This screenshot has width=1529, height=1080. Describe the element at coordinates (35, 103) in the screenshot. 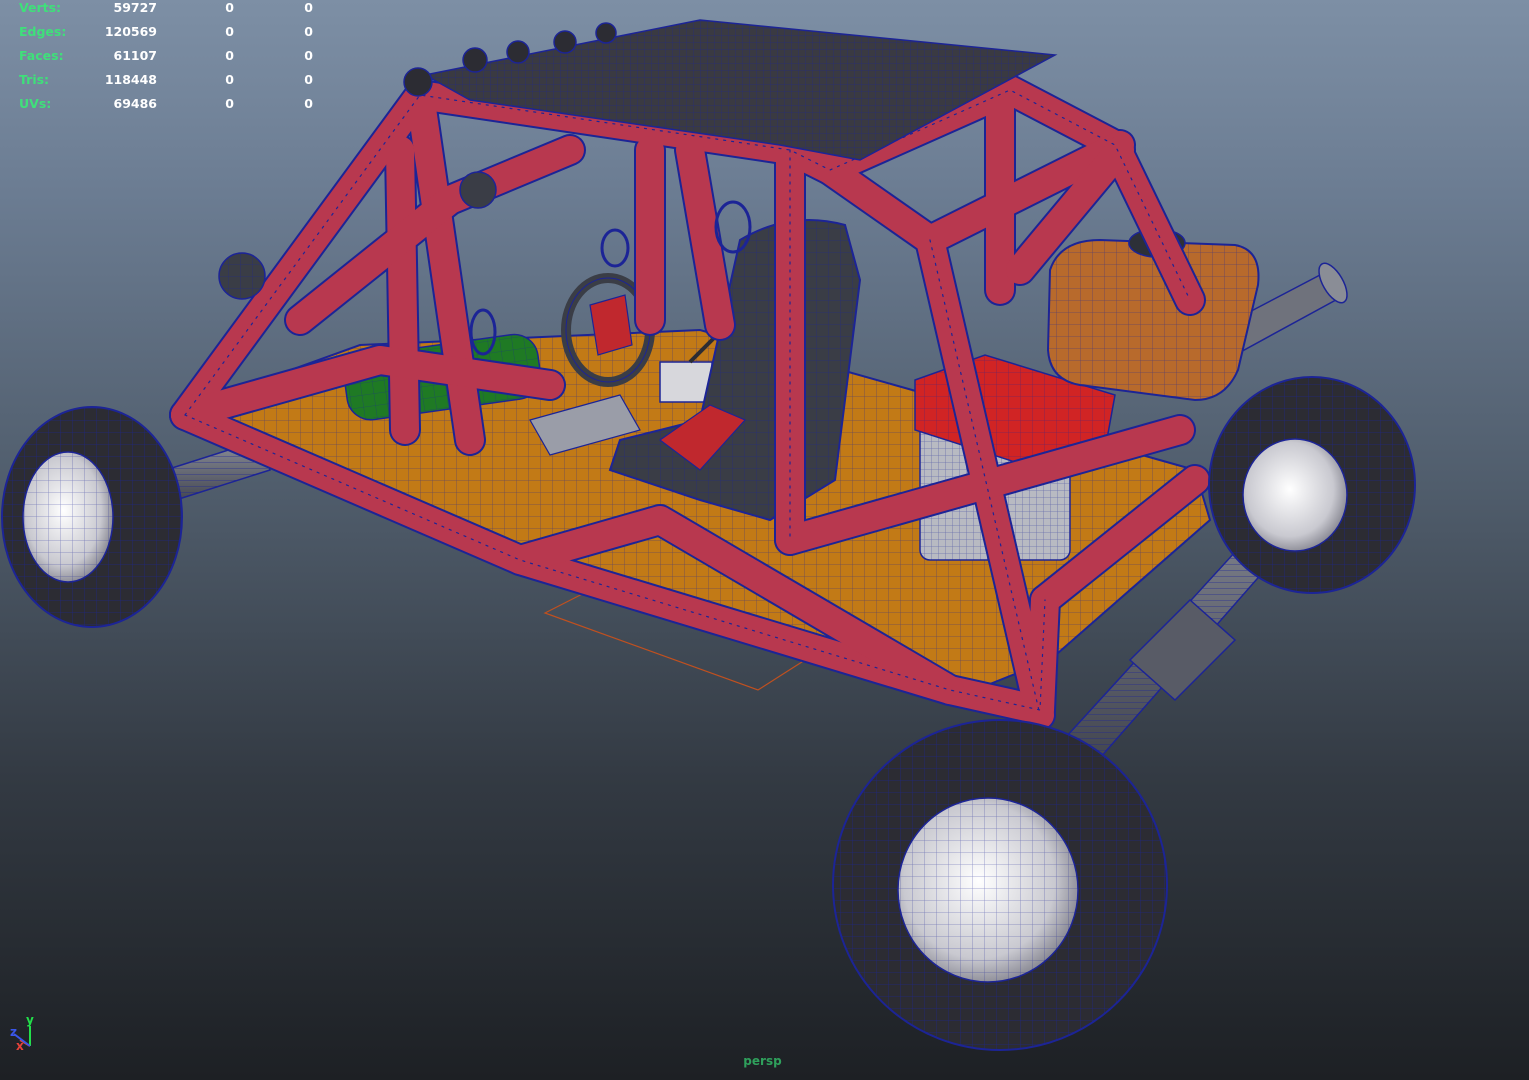

I see `hud-label: UVs:` at that location.